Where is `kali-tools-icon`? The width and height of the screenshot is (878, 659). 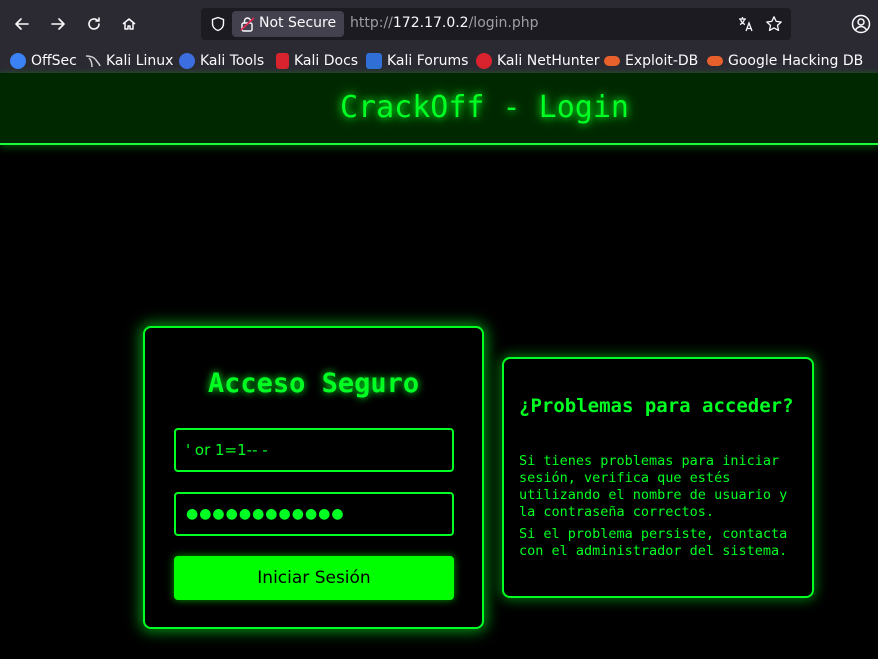 kali-tools-icon is located at coordinates (187, 61).